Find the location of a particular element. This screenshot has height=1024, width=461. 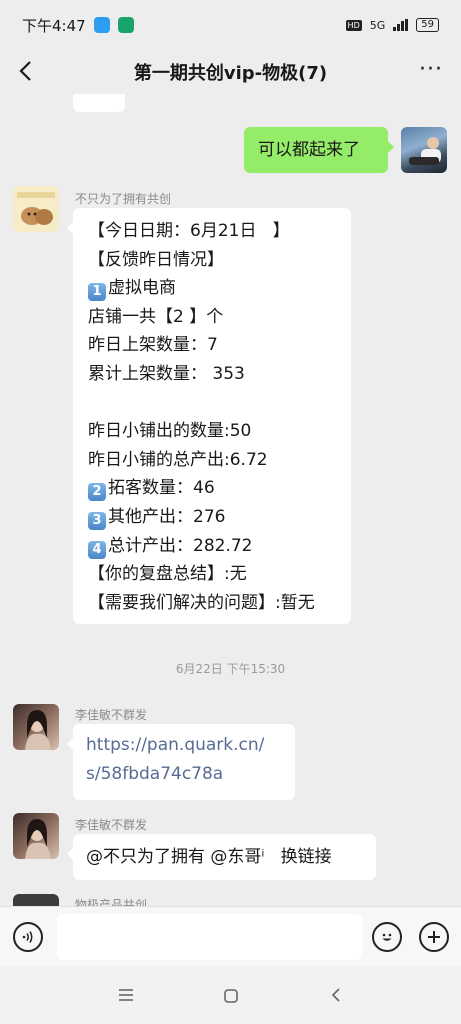

sender-avatar-partial is located at coordinates (36, 900).